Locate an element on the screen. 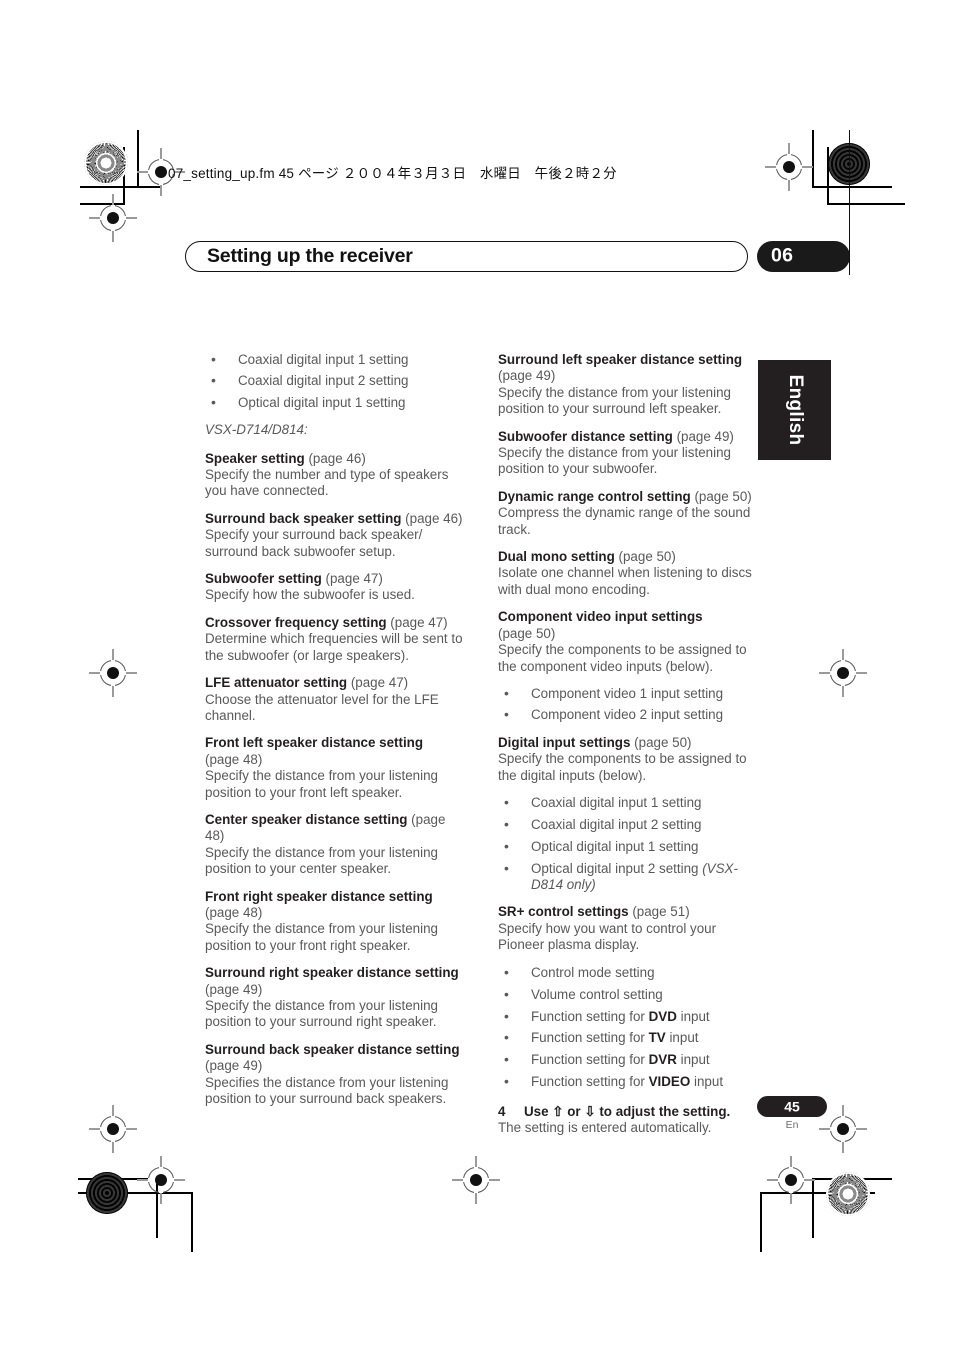 The image size is (954, 1351). bullet-item: • Component video 2 input setting is located at coordinates (628, 714).